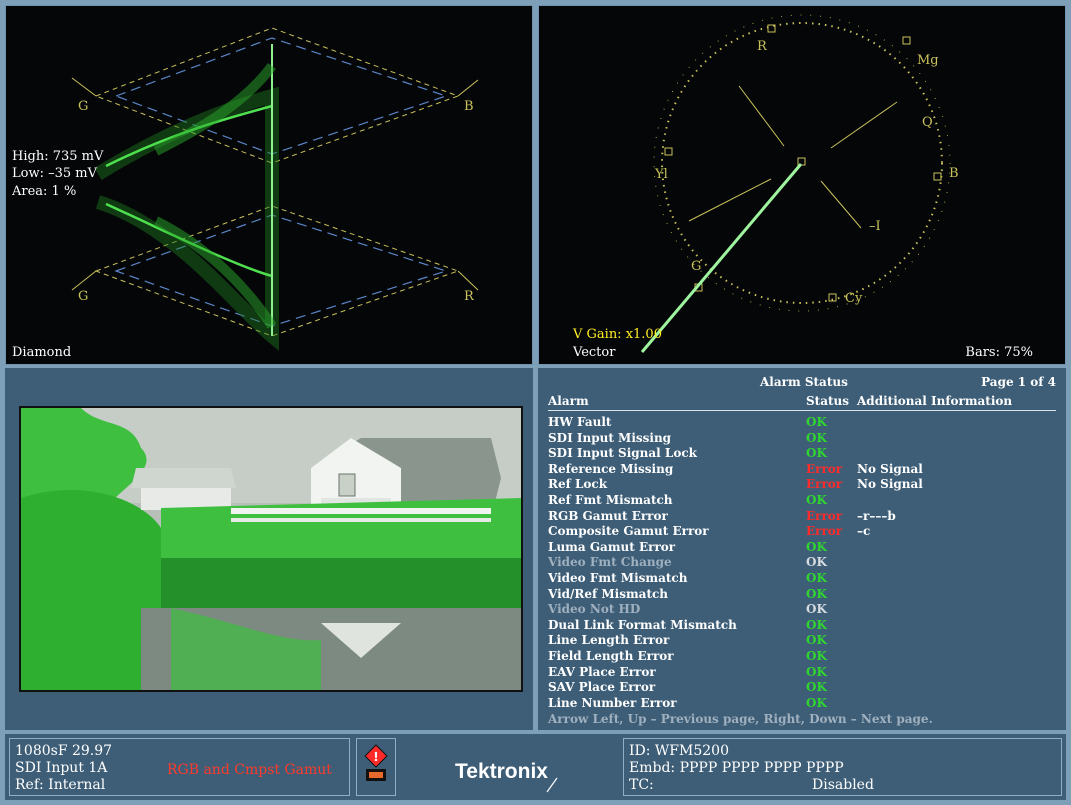  Describe the element at coordinates (594, 609) in the screenshot. I see `alarm-name: Video Not HD` at that location.